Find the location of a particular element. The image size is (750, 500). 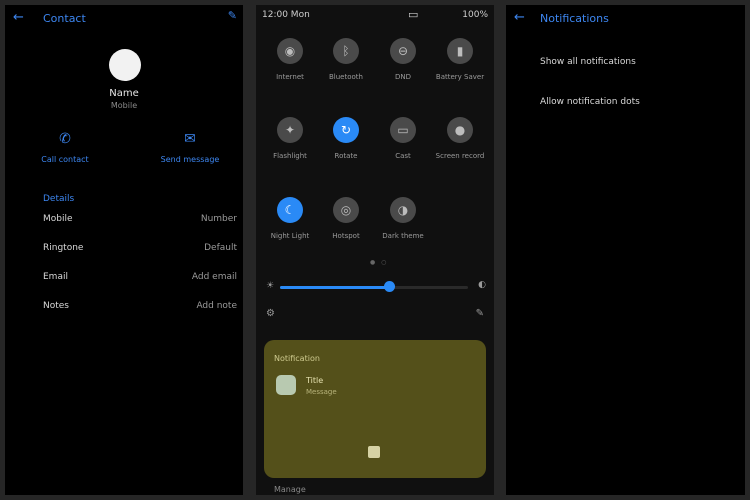

dnd-icon: ⊖ is located at coordinates (403, 51).